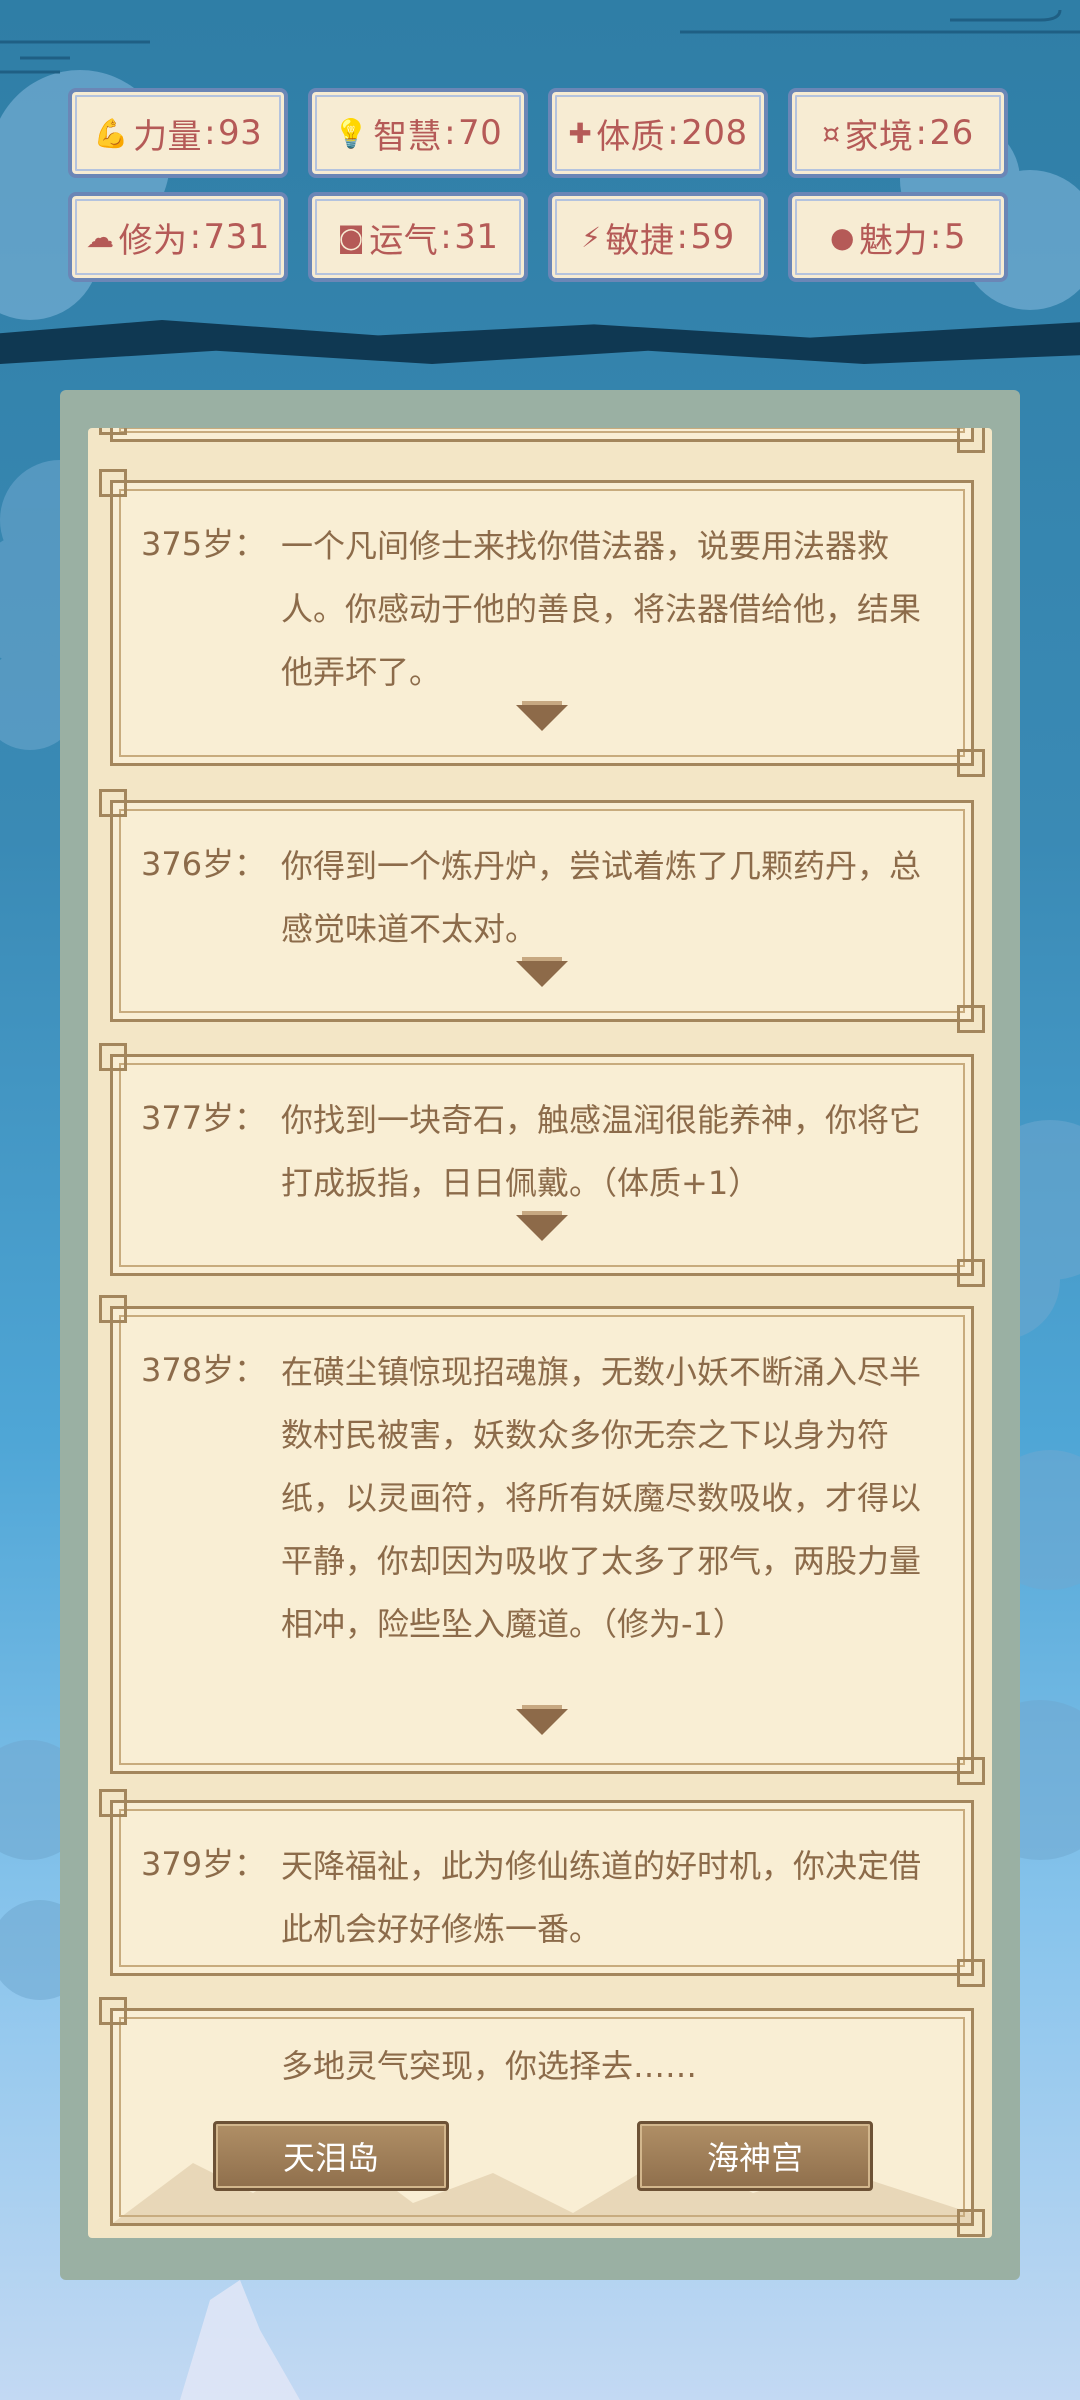 The width and height of the screenshot is (1080, 2400). I want to click on stat-5: ☁ 修为:731, so click(178, 237).